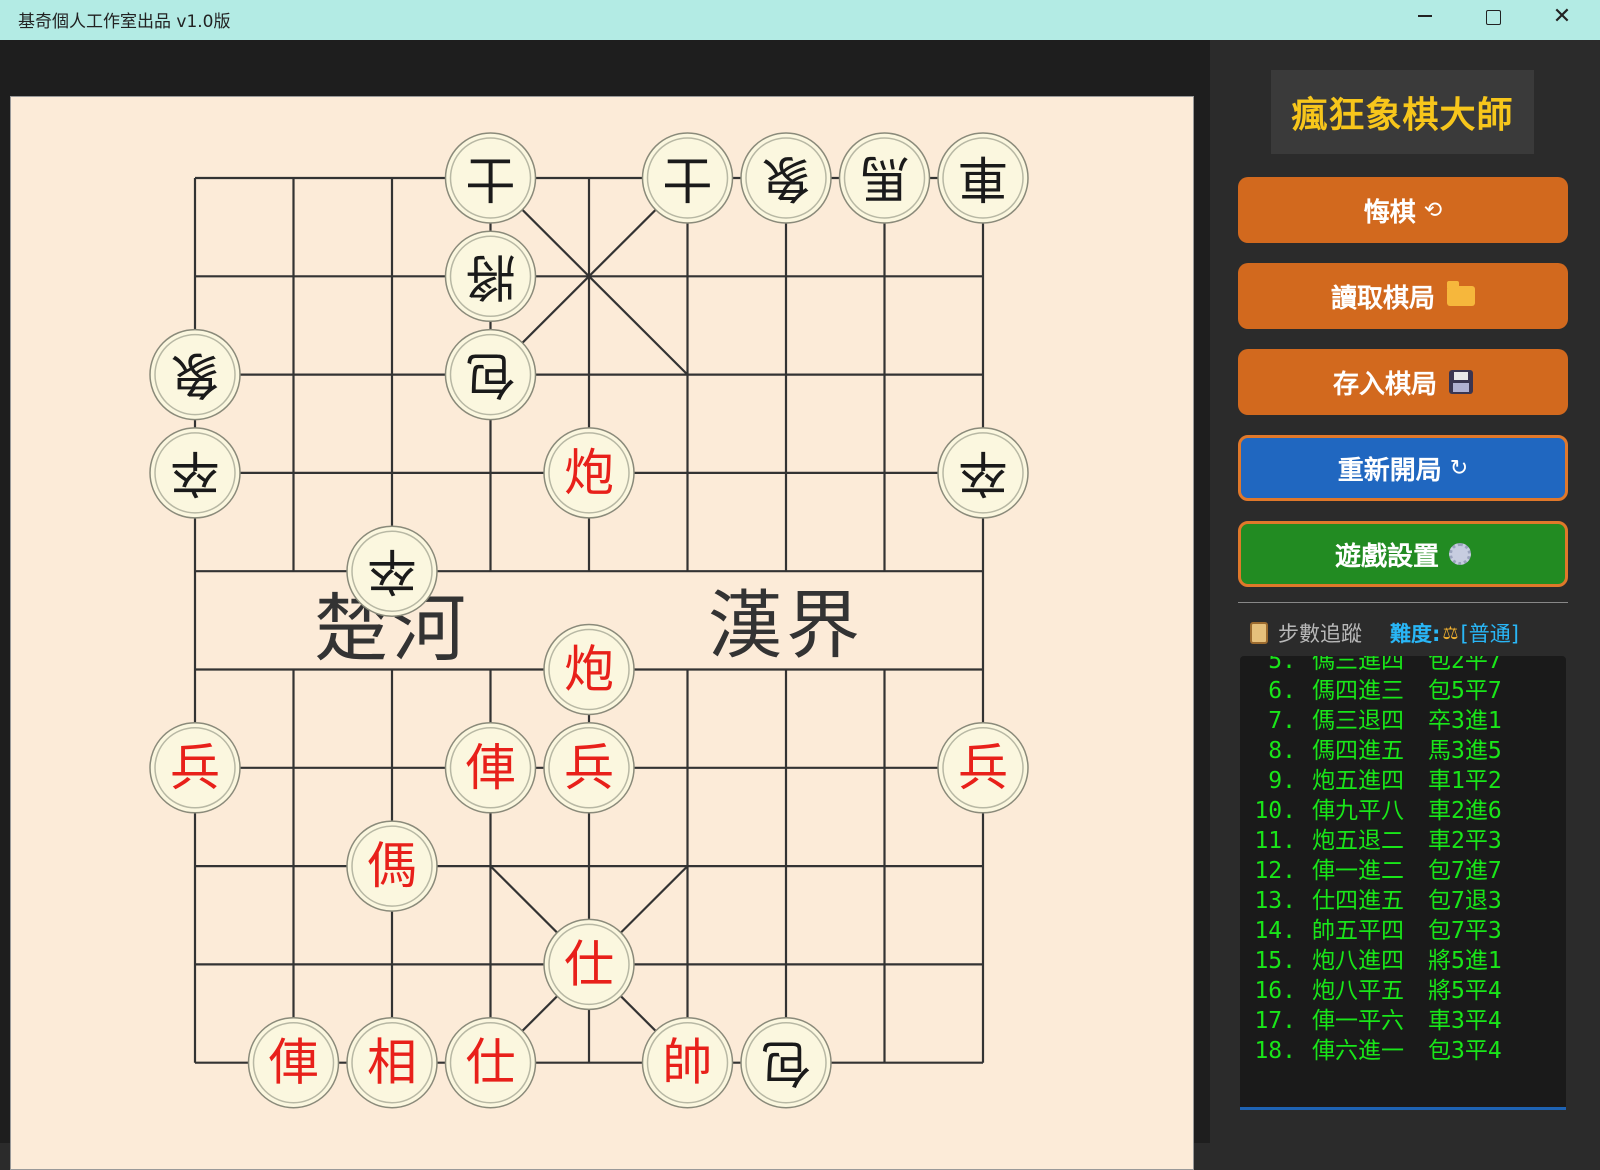 This screenshot has width=1600, height=1170. I want to click on move-row: 8. 傌四進五 馬3進5, so click(1370, 751).